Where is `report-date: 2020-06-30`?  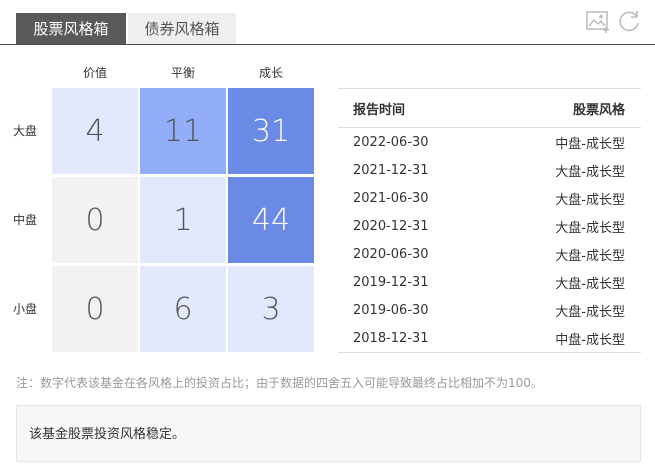 report-date: 2020-06-30 is located at coordinates (391, 254).